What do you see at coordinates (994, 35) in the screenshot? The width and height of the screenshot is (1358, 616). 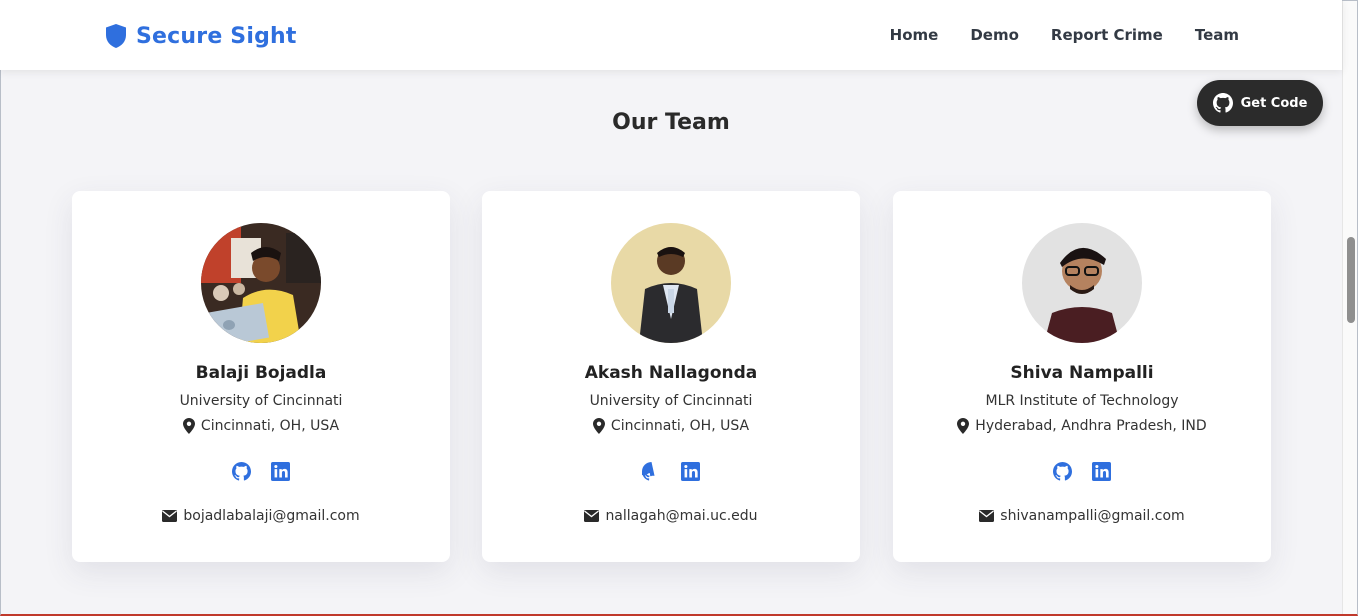 I see `nav-demo: Demo` at bounding box center [994, 35].